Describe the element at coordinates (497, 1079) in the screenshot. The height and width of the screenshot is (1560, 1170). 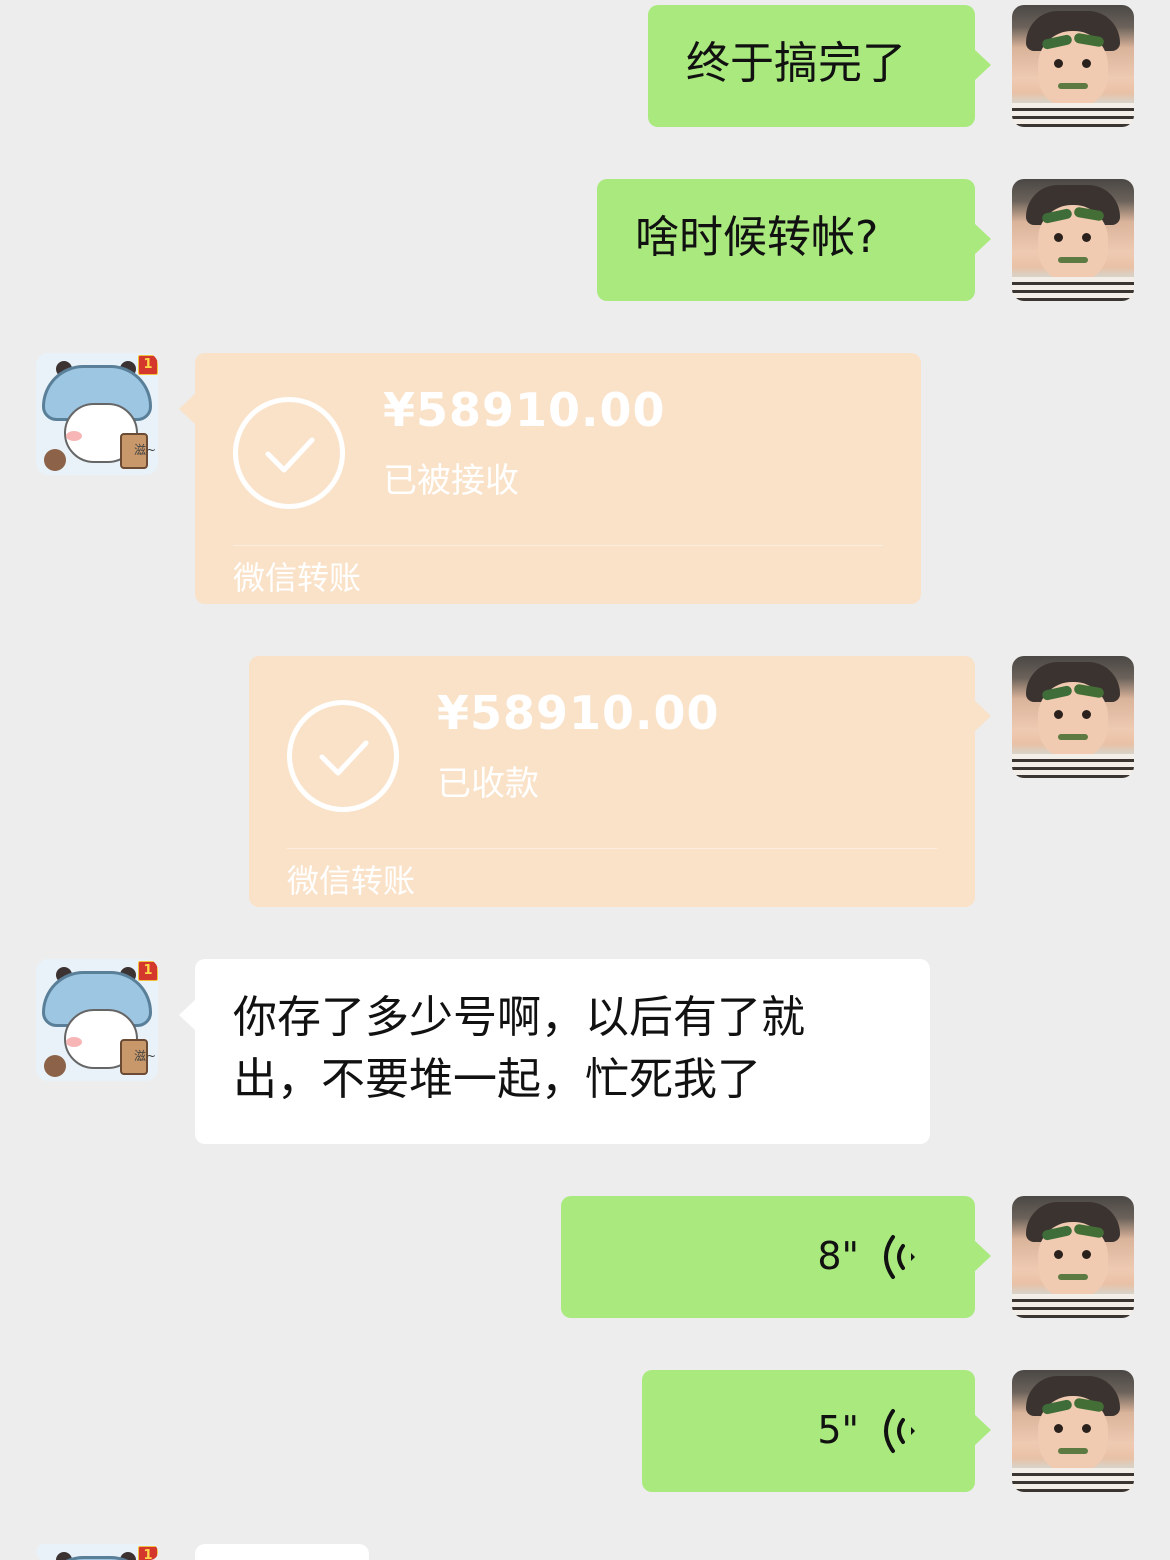
I see `message-text-line: 出，不要堆一起，忙死我了` at that location.